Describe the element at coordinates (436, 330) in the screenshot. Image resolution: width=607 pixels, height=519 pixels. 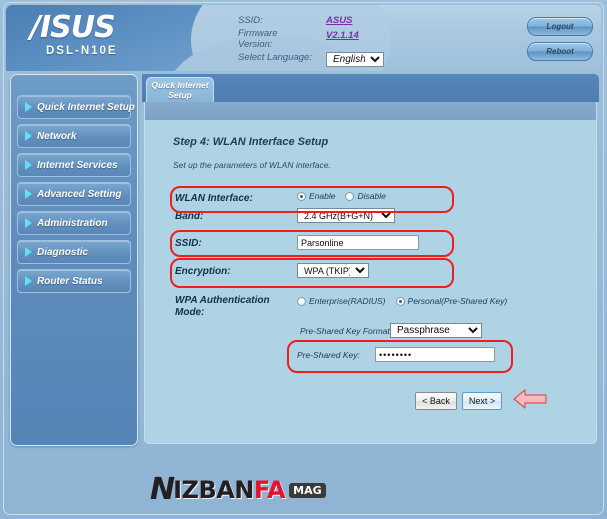
I see `psk-format-select: Passphrase` at that location.